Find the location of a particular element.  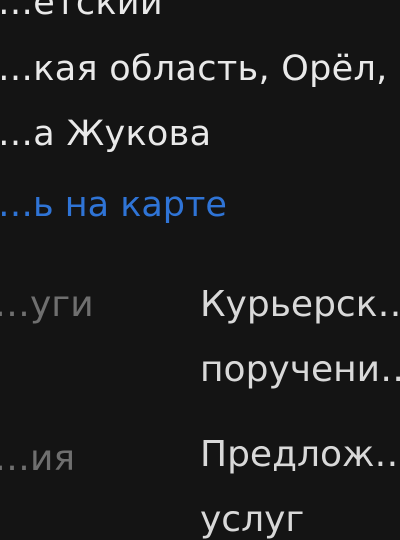

address-region-city: …кая область, Орёл, is located at coordinates (194, 69).